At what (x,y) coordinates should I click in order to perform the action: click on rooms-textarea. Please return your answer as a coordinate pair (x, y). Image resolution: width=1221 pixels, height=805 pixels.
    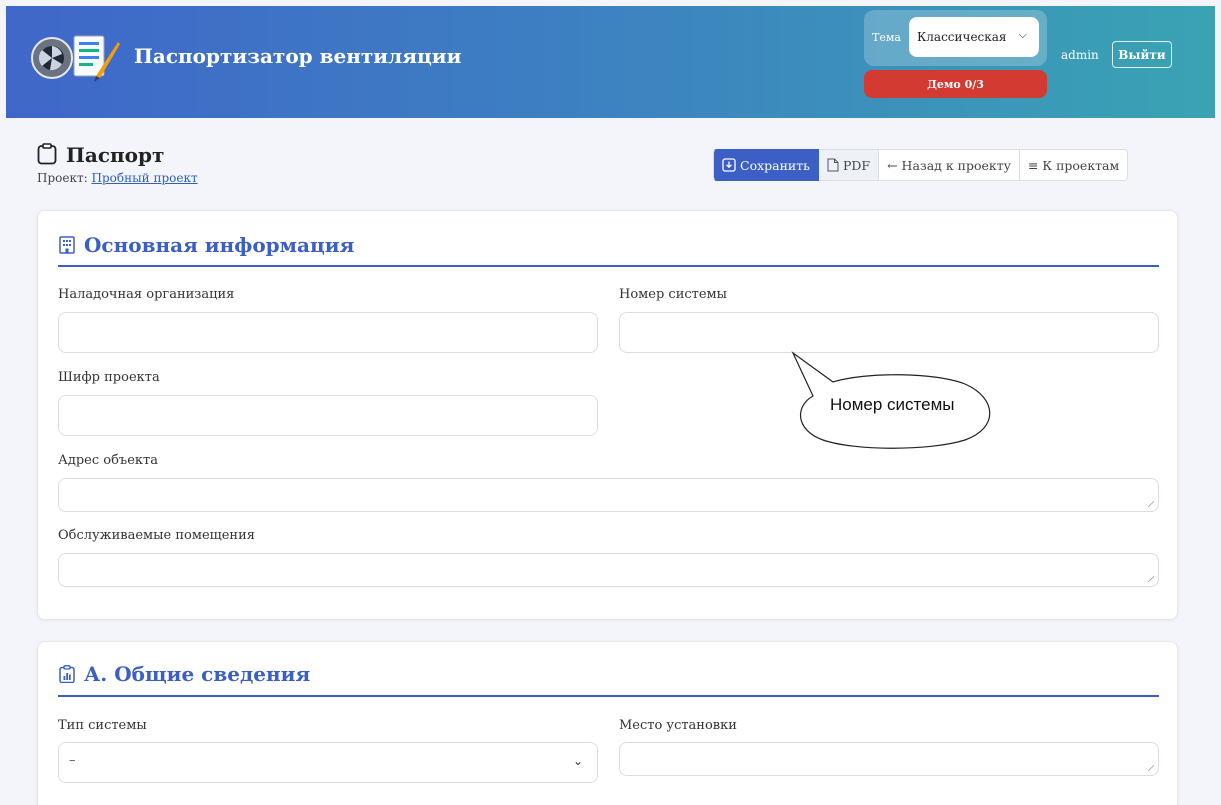
    Looking at the image, I should click on (608, 570).